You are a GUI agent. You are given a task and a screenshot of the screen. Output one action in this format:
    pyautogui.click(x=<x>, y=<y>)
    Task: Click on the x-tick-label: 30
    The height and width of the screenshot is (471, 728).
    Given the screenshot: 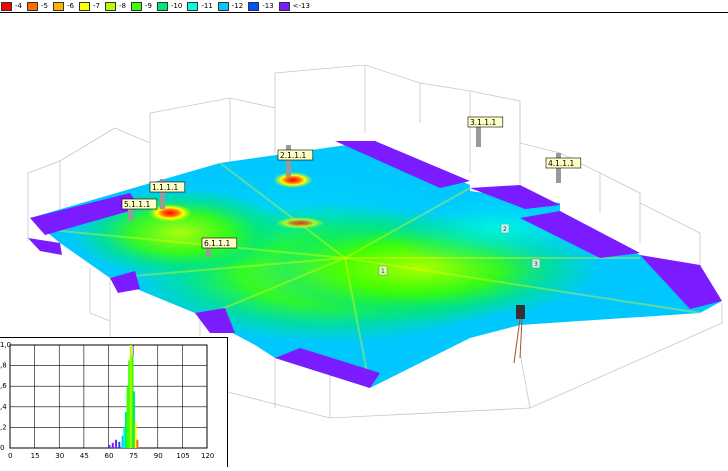 What is the action you would take?
    pyautogui.click(x=59, y=456)
    